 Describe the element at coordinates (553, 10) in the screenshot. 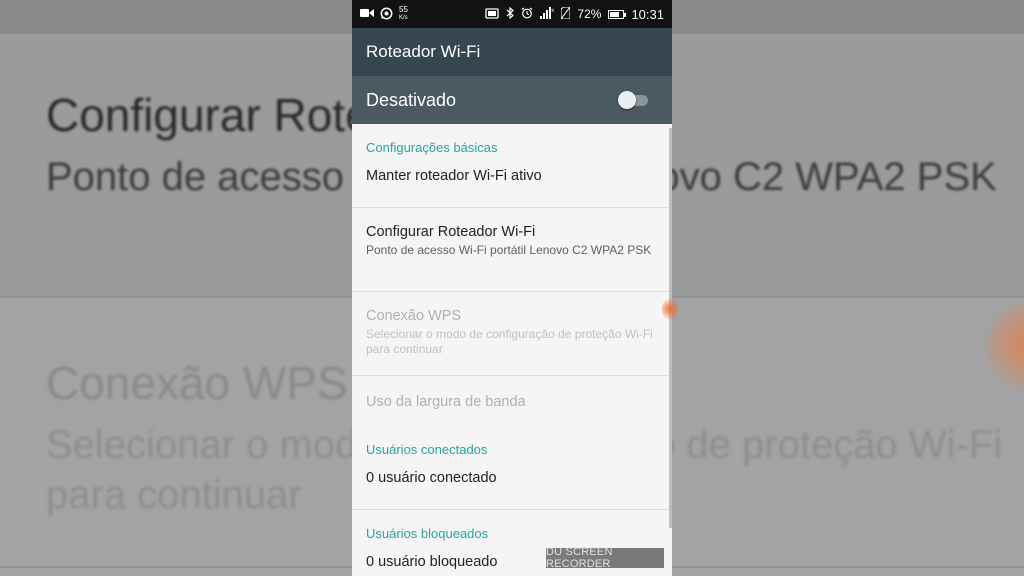

I see `svg-text: H` at that location.